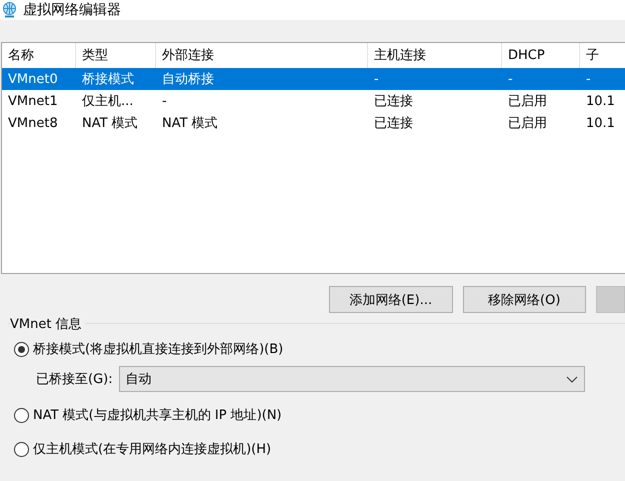 This screenshot has height=481, width=625. I want to click on table-row: VMnet1 仅主机... - 已连接 已启用 10.1, so click(313, 101).